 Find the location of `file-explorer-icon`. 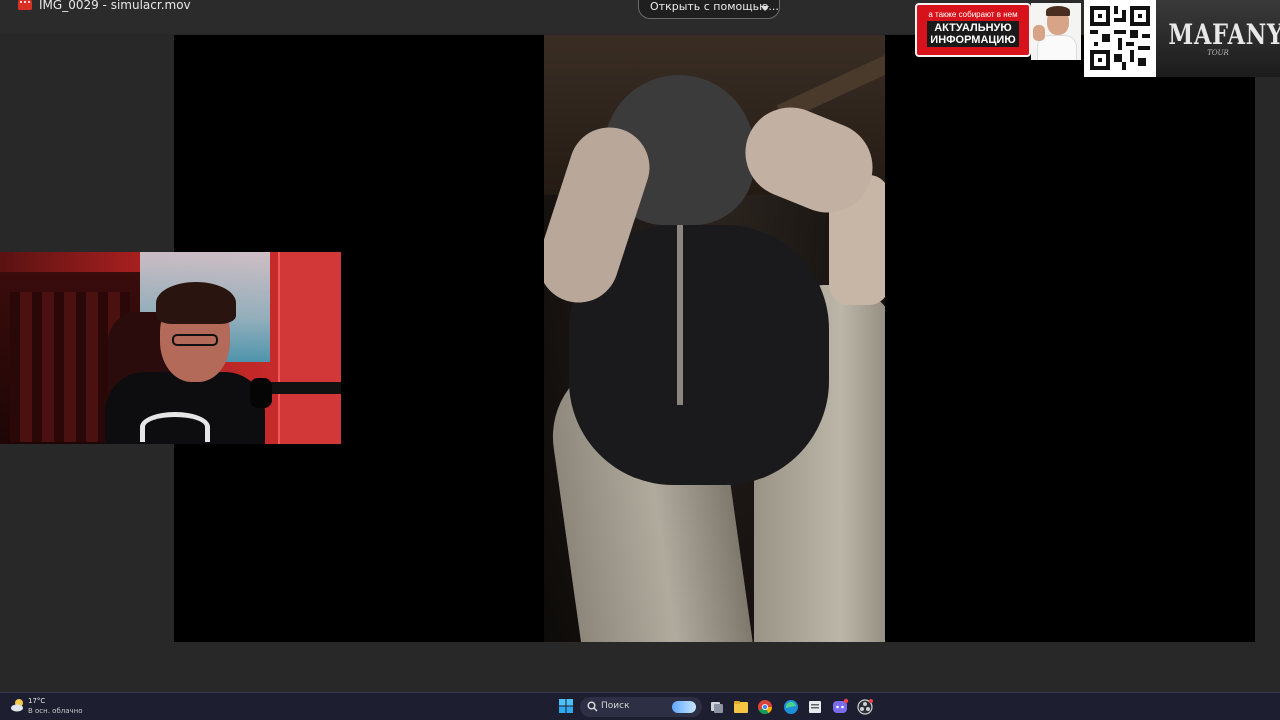

file-explorer-icon is located at coordinates (741, 707).